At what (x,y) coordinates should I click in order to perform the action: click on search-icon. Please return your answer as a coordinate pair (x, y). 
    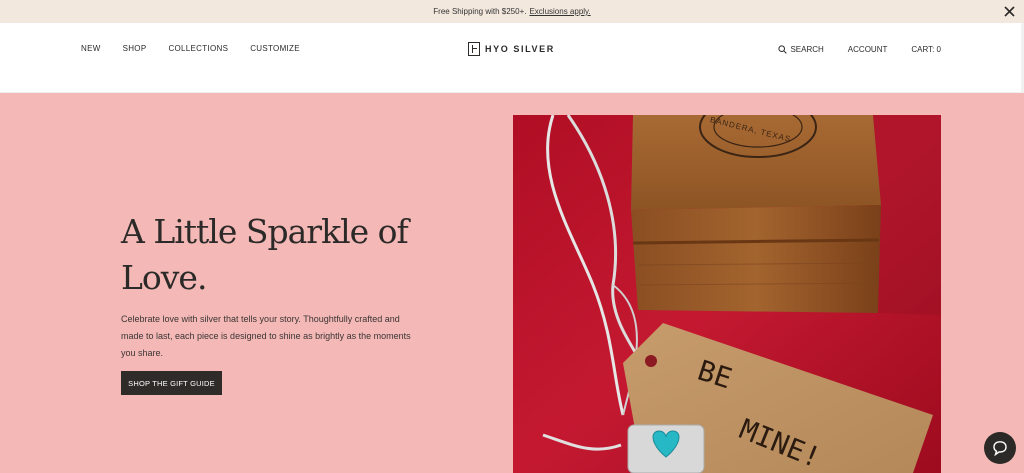
    Looking at the image, I should click on (783, 49).